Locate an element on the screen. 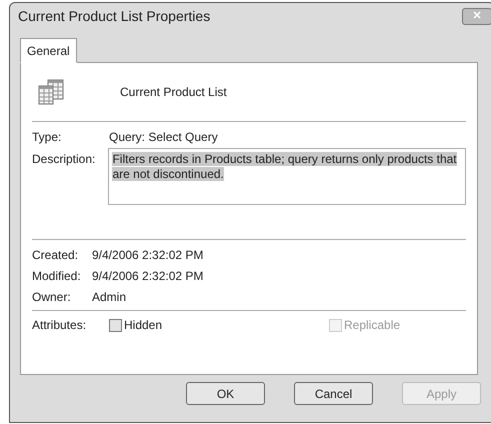 This screenshot has height=424, width=491. field-label: Modified: is located at coordinates (57, 276).